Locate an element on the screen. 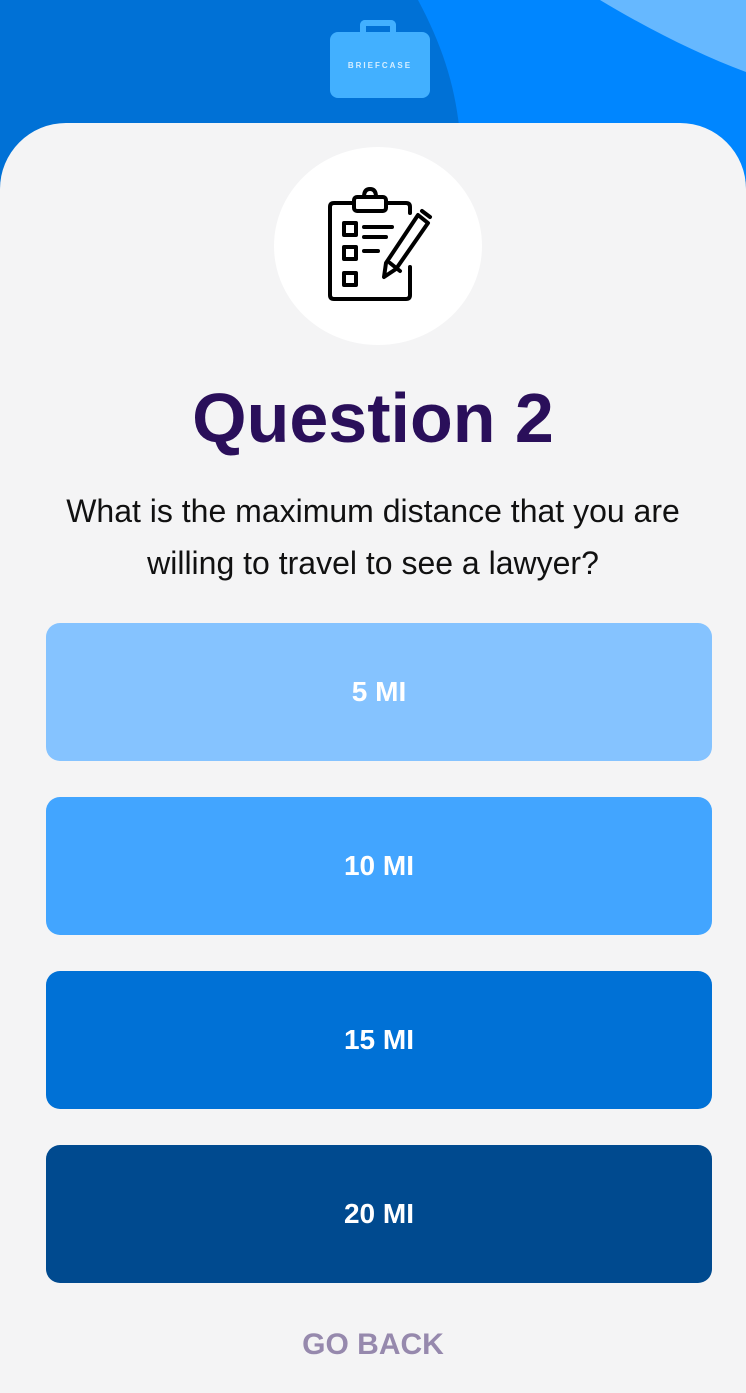  option-10-mi-button: 10 MI is located at coordinates (379, 866).